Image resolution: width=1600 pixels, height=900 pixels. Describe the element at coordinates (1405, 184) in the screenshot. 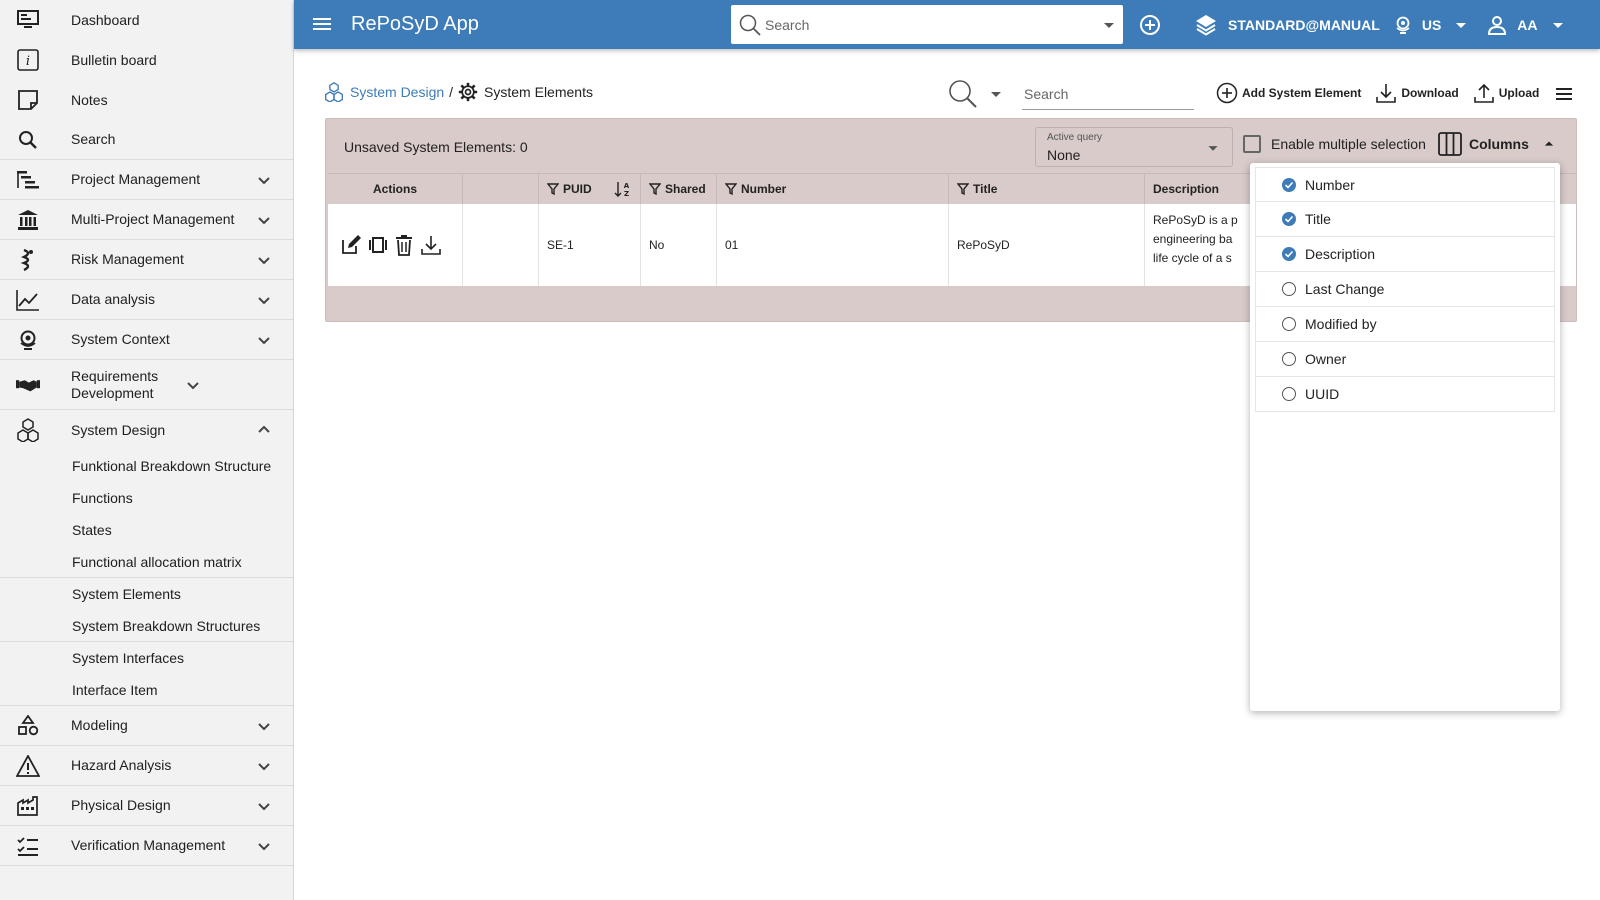

I see `column-option-number: Number` at that location.